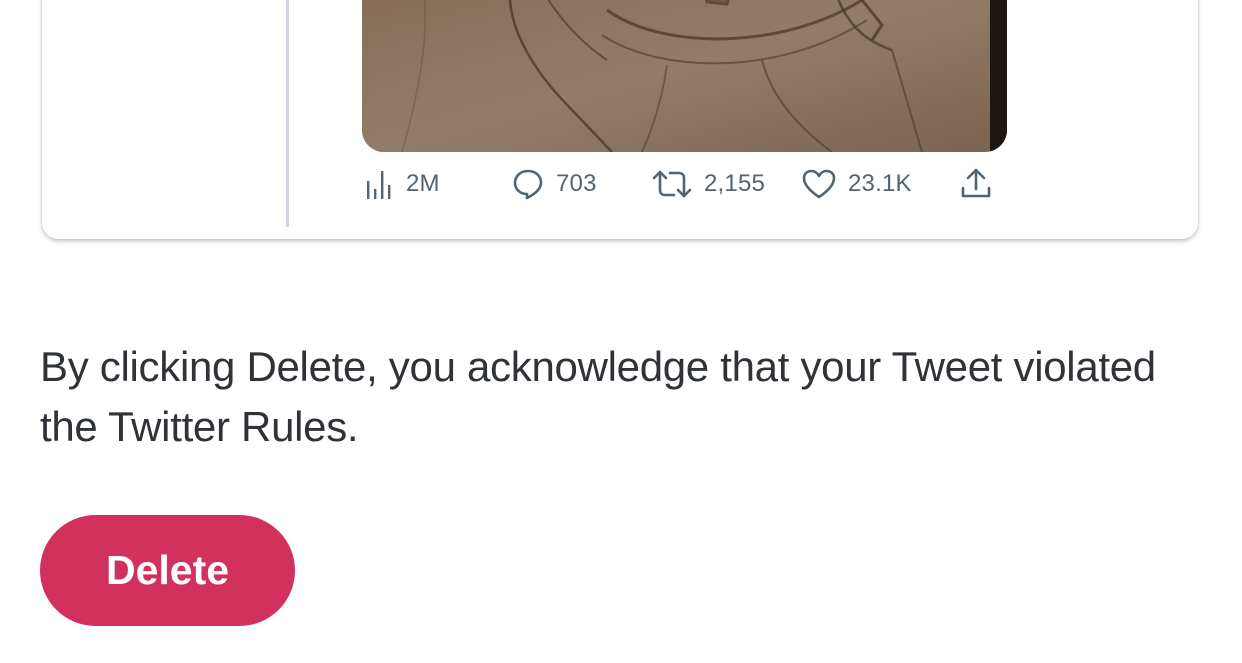 The width and height of the screenshot is (1242, 663). I want to click on reply-count: 703, so click(576, 183).